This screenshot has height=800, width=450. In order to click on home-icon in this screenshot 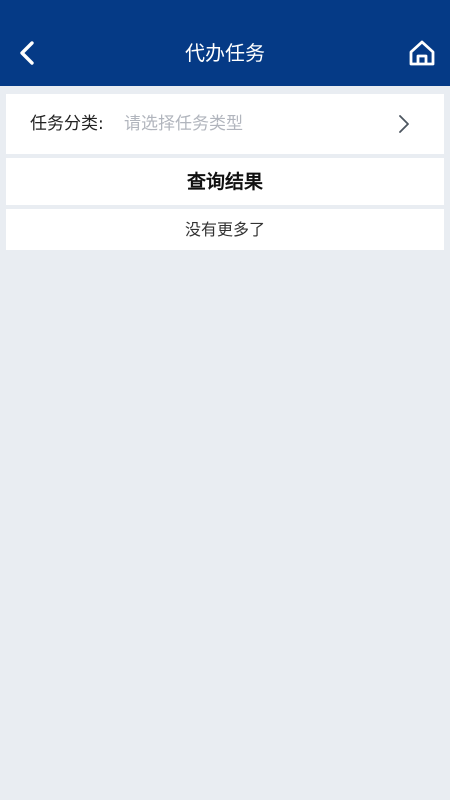, I will do `click(422, 55)`.